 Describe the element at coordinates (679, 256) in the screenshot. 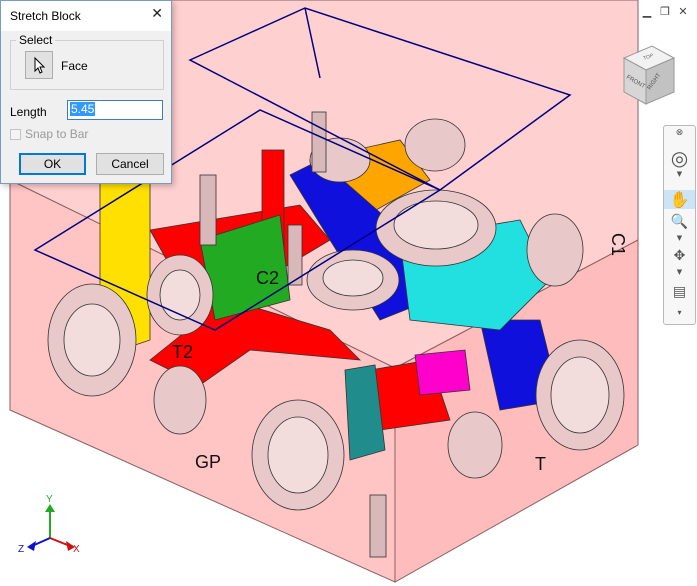

I see `orbit-icon: ✥` at that location.